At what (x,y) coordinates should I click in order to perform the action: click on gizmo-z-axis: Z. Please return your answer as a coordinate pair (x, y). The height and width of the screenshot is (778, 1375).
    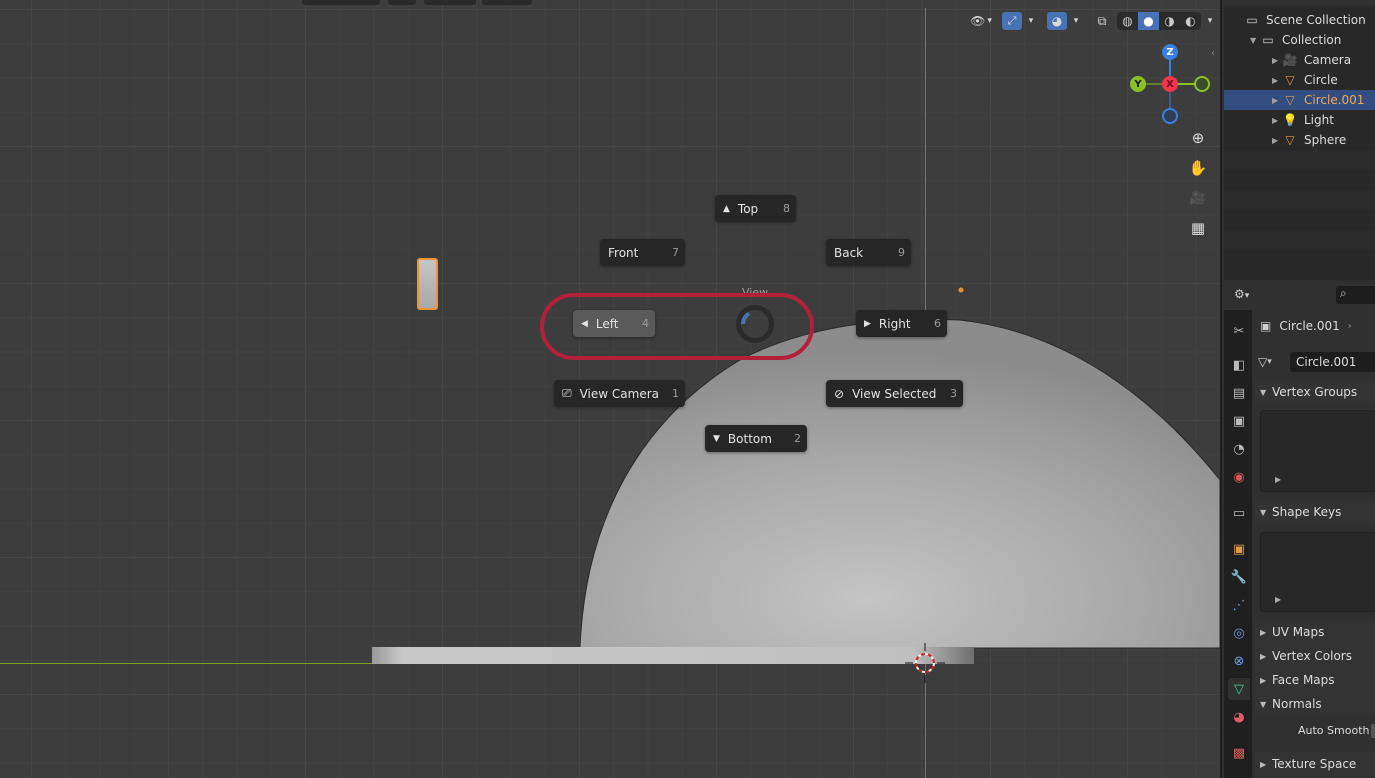
    Looking at the image, I should click on (1170, 52).